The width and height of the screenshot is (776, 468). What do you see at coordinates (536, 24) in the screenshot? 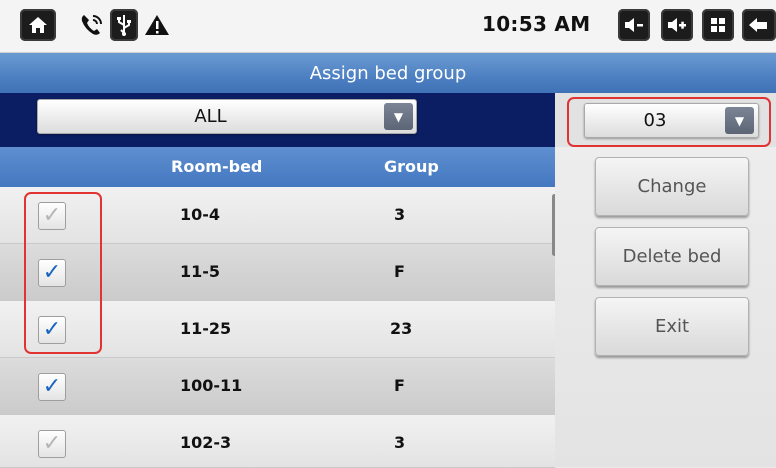
I see `clock: 10:53 AM` at bounding box center [536, 24].